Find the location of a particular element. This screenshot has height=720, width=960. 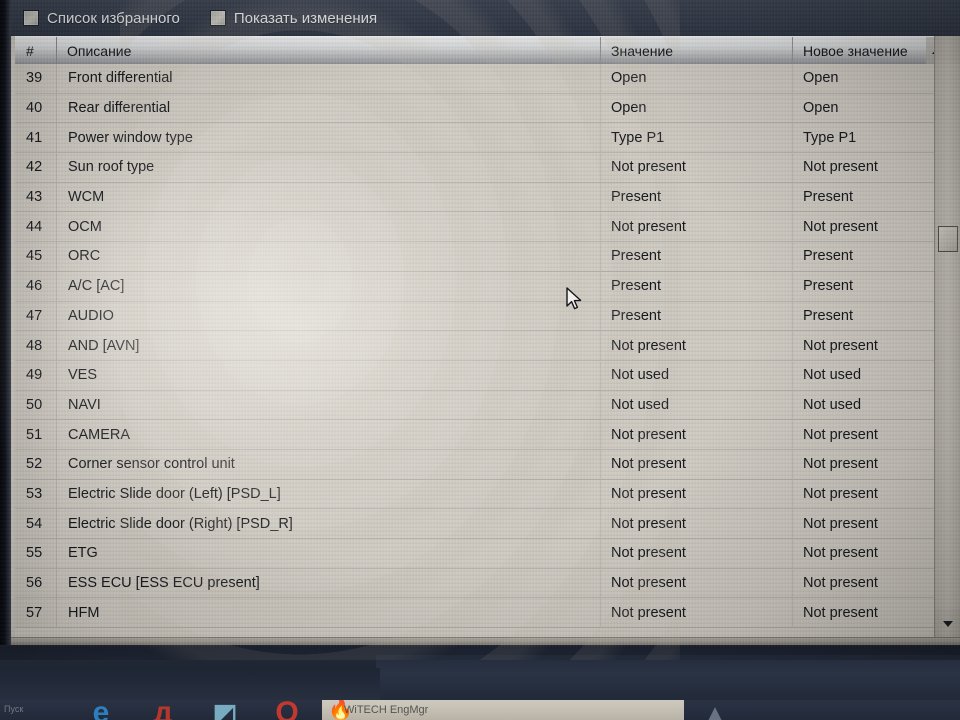

taskbar-icon-internet-explorer: e is located at coordinates (101, 710).